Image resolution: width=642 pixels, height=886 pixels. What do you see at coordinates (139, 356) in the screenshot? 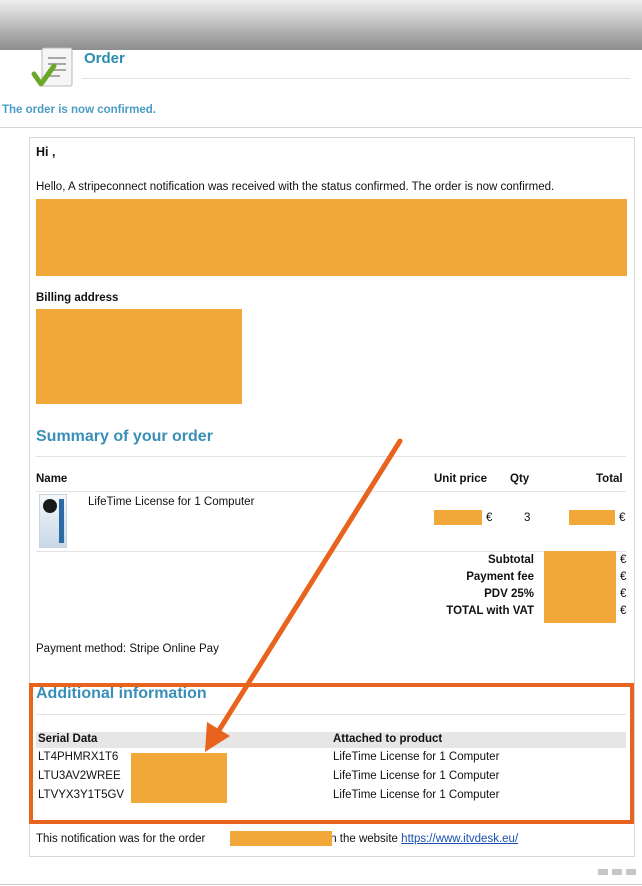
I see `redacted-billing-address` at bounding box center [139, 356].